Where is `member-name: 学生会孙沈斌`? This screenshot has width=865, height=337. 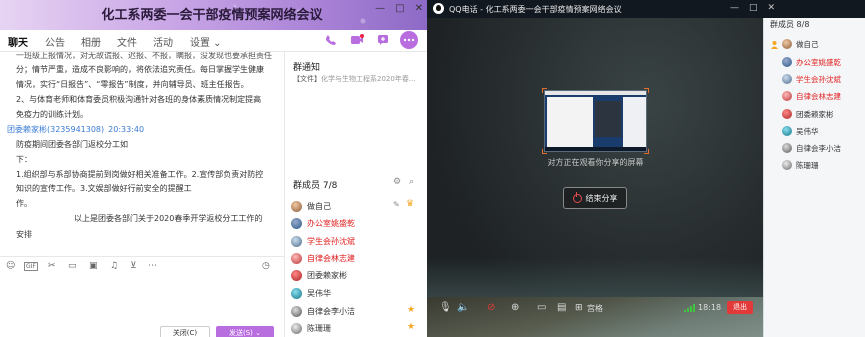 member-name: 学生会孙沈斌 is located at coordinates (331, 241).